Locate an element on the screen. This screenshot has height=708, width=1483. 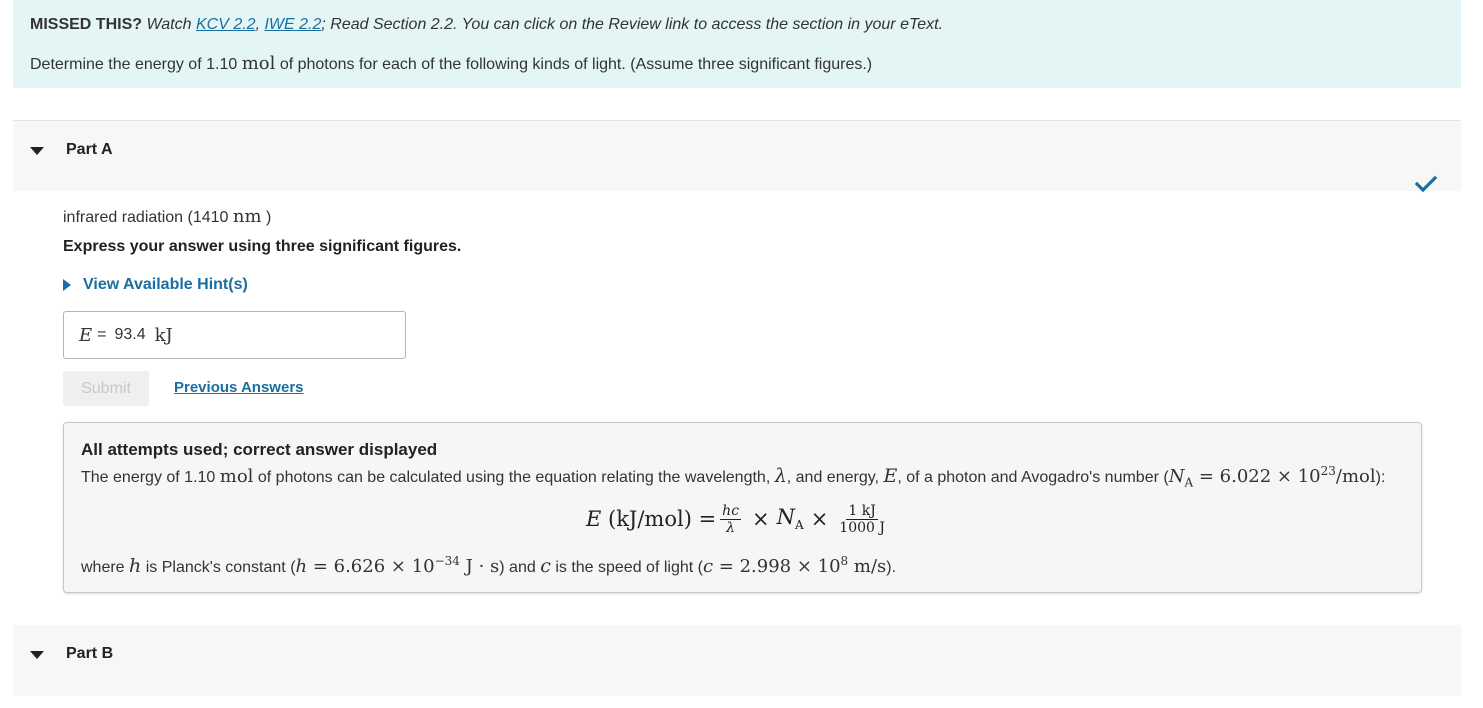
fb-text: , and energy, is located at coordinates (832, 477).